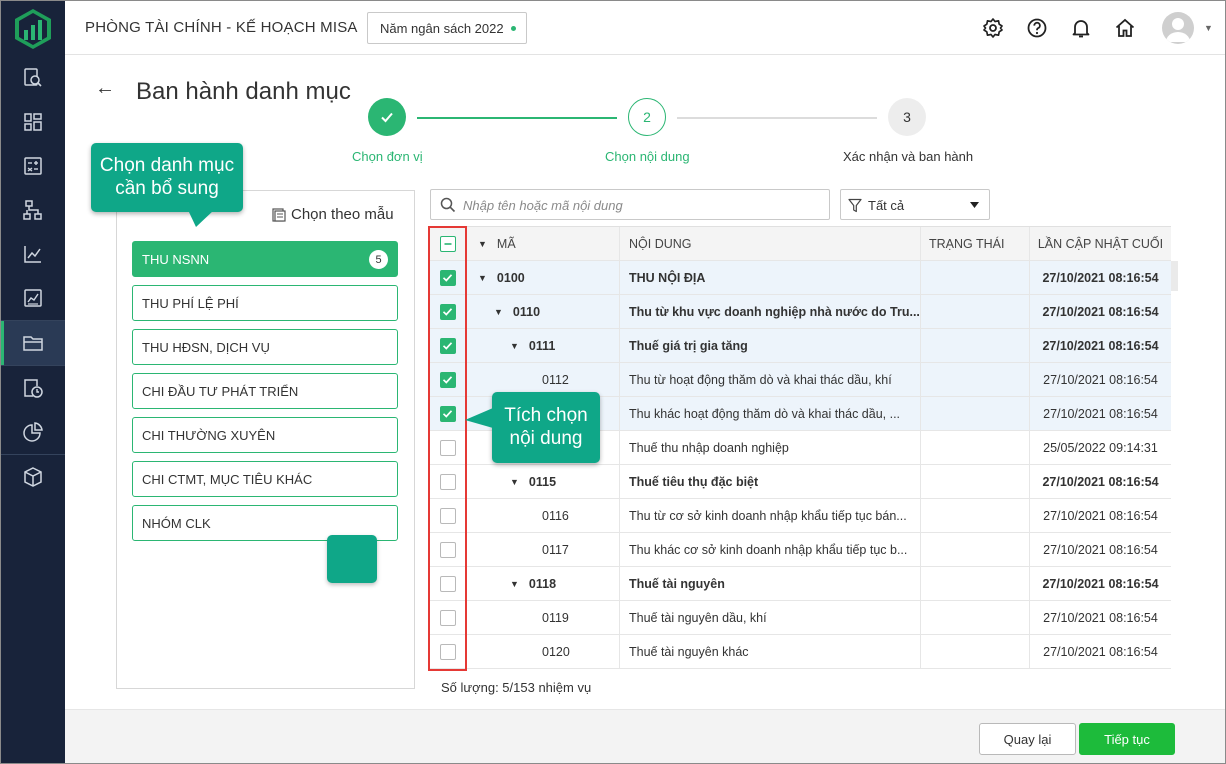  What do you see at coordinates (33, 477) in the screenshot?
I see `nav-package` at bounding box center [33, 477].